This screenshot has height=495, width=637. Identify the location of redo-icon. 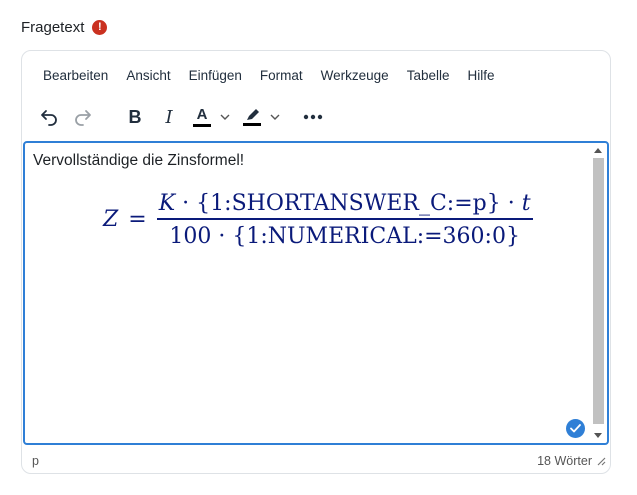
(83, 118).